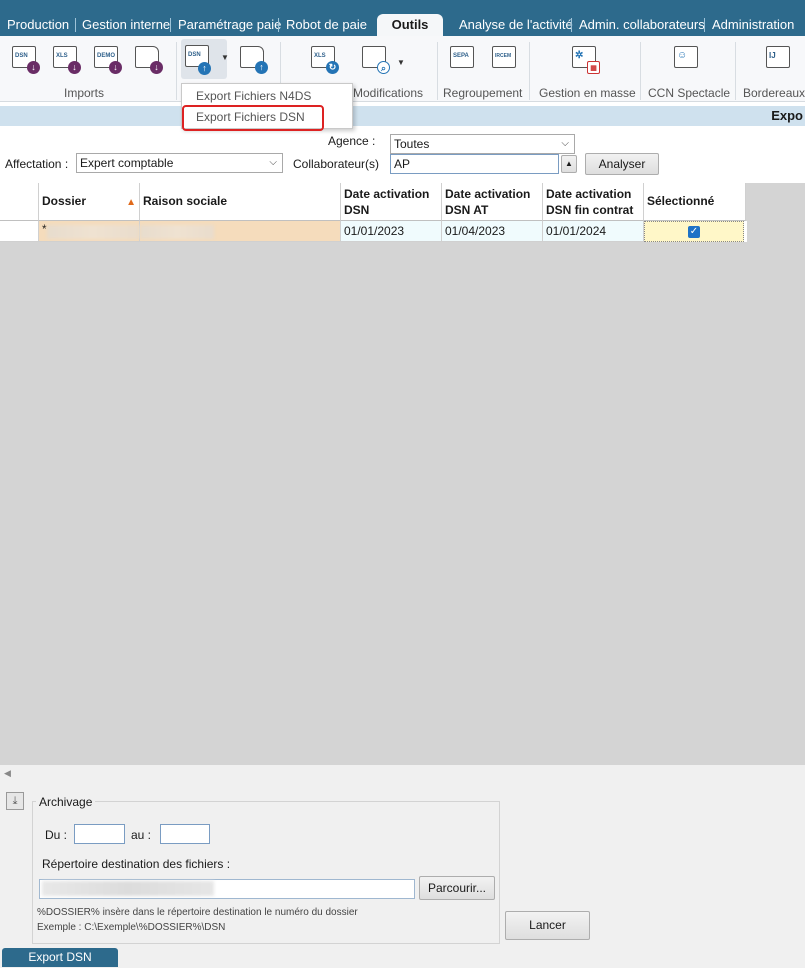  Describe the element at coordinates (753, 25) in the screenshot. I see `tab-administration: Administration` at that location.